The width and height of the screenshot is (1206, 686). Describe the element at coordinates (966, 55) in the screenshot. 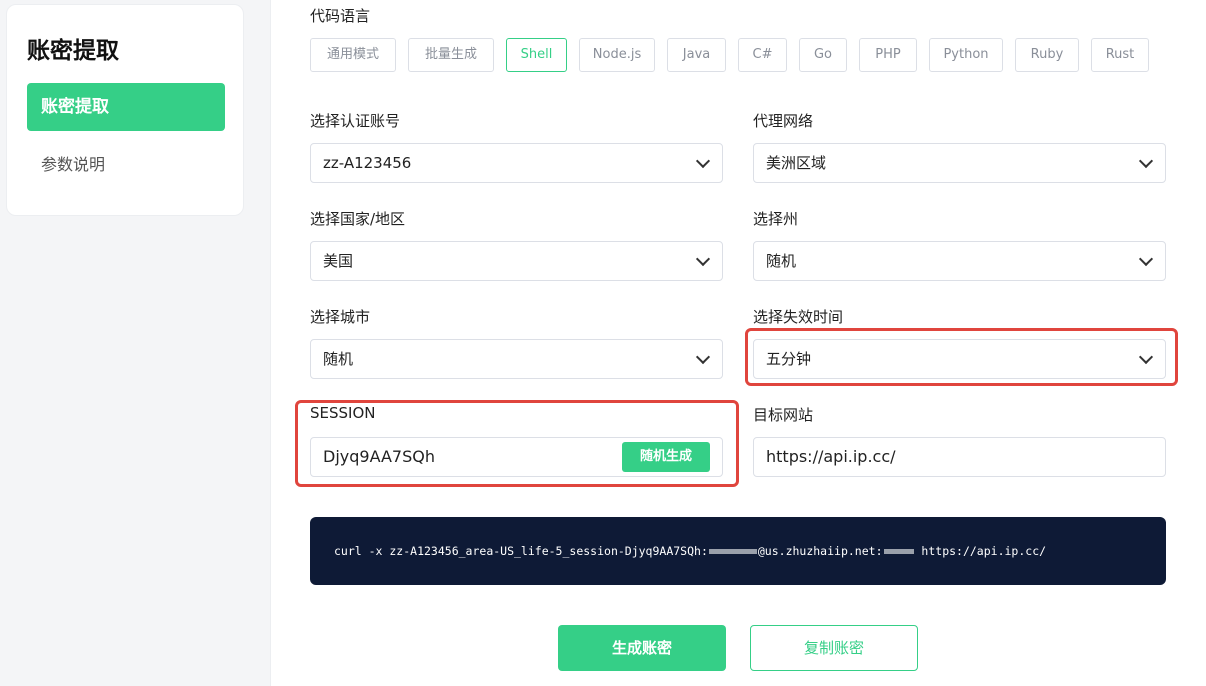

I see `tab-python: Python` at that location.